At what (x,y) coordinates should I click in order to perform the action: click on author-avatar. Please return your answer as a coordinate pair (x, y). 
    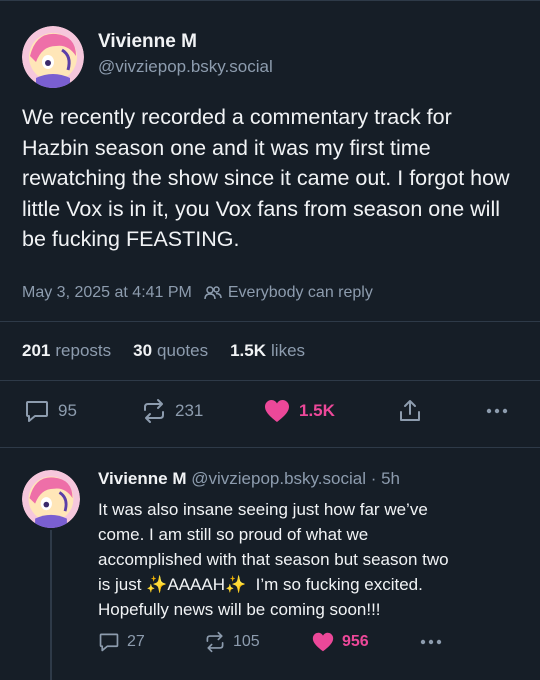
    Looking at the image, I should click on (53, 57).